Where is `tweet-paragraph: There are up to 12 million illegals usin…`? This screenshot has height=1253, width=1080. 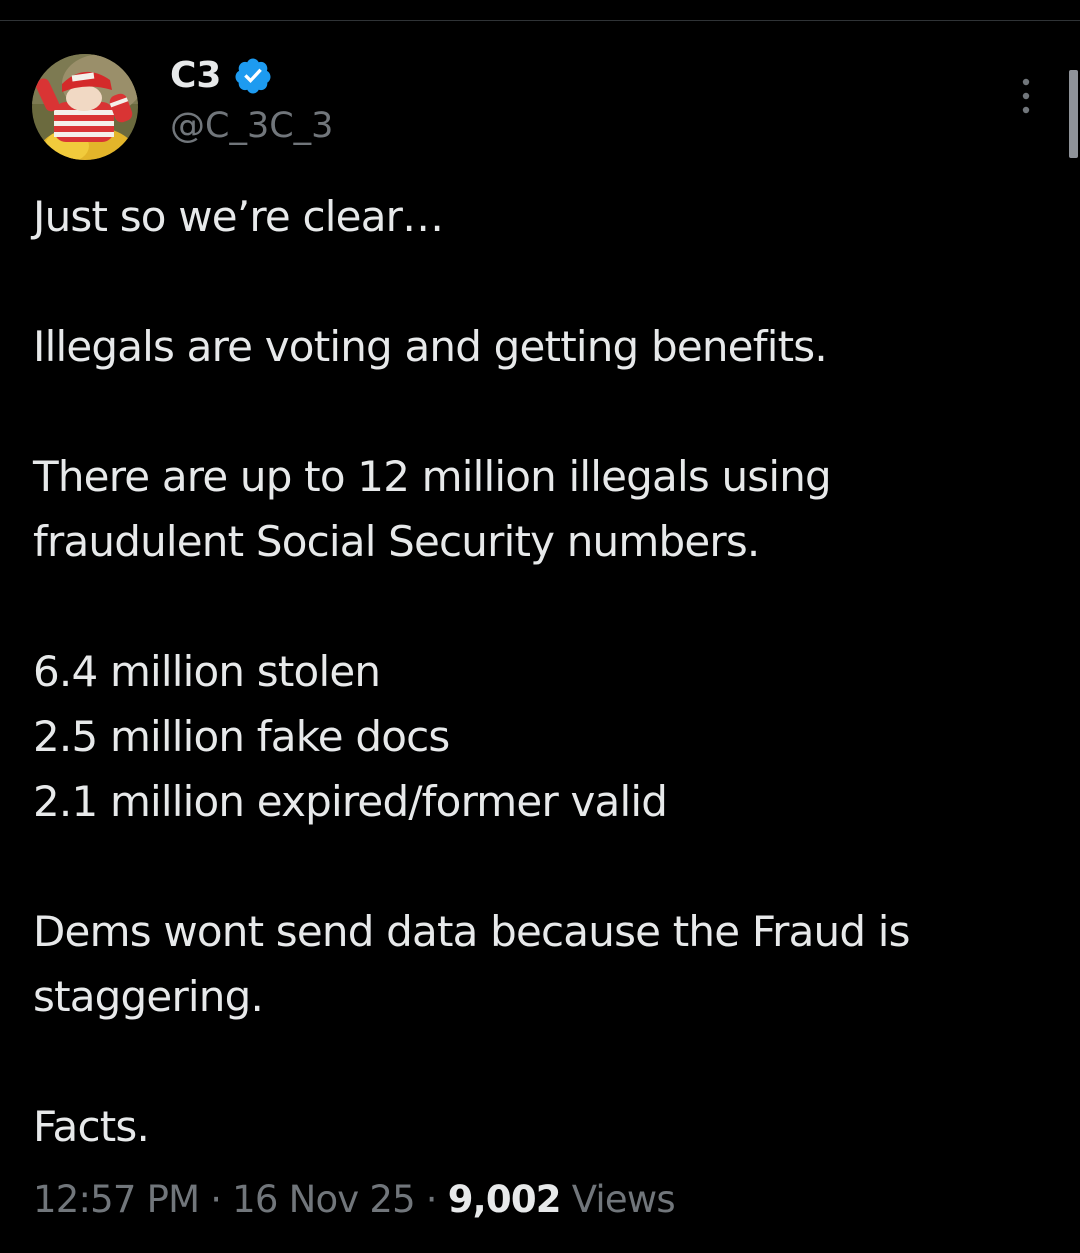
tweet-paragraph: There are up to 12 million illegals usin… is located at coordinates (432, 509).